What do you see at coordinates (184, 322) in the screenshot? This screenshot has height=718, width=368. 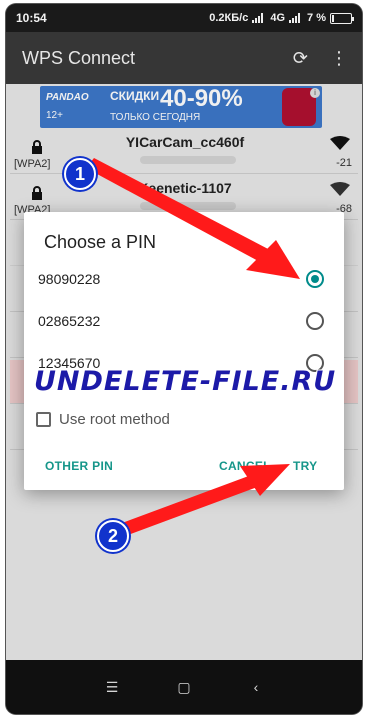 I see `pin-option: 02865232` at bounding box center [184, 322].